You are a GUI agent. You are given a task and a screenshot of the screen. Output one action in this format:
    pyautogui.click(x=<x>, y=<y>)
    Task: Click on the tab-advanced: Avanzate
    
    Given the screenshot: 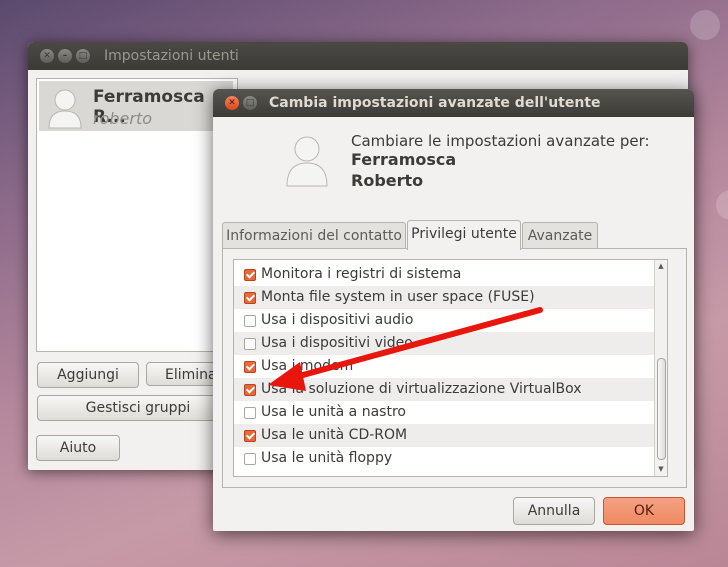 What is the action you would take?
    pyautogui.click(x=560, y=235)
    